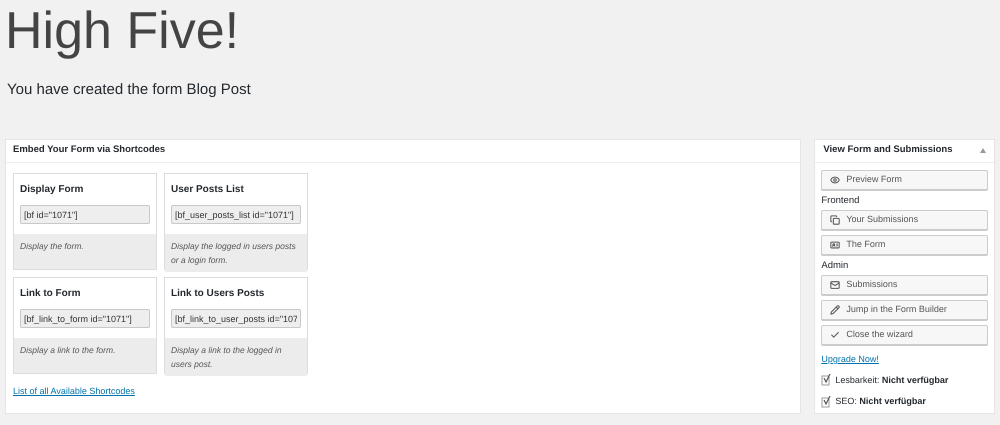 The height and width of the screenshot is (425, 1000). What do you see at coordinates (835, 310) in the screenshot?
I see `pencil-icon` at bounding box center [835, 310].